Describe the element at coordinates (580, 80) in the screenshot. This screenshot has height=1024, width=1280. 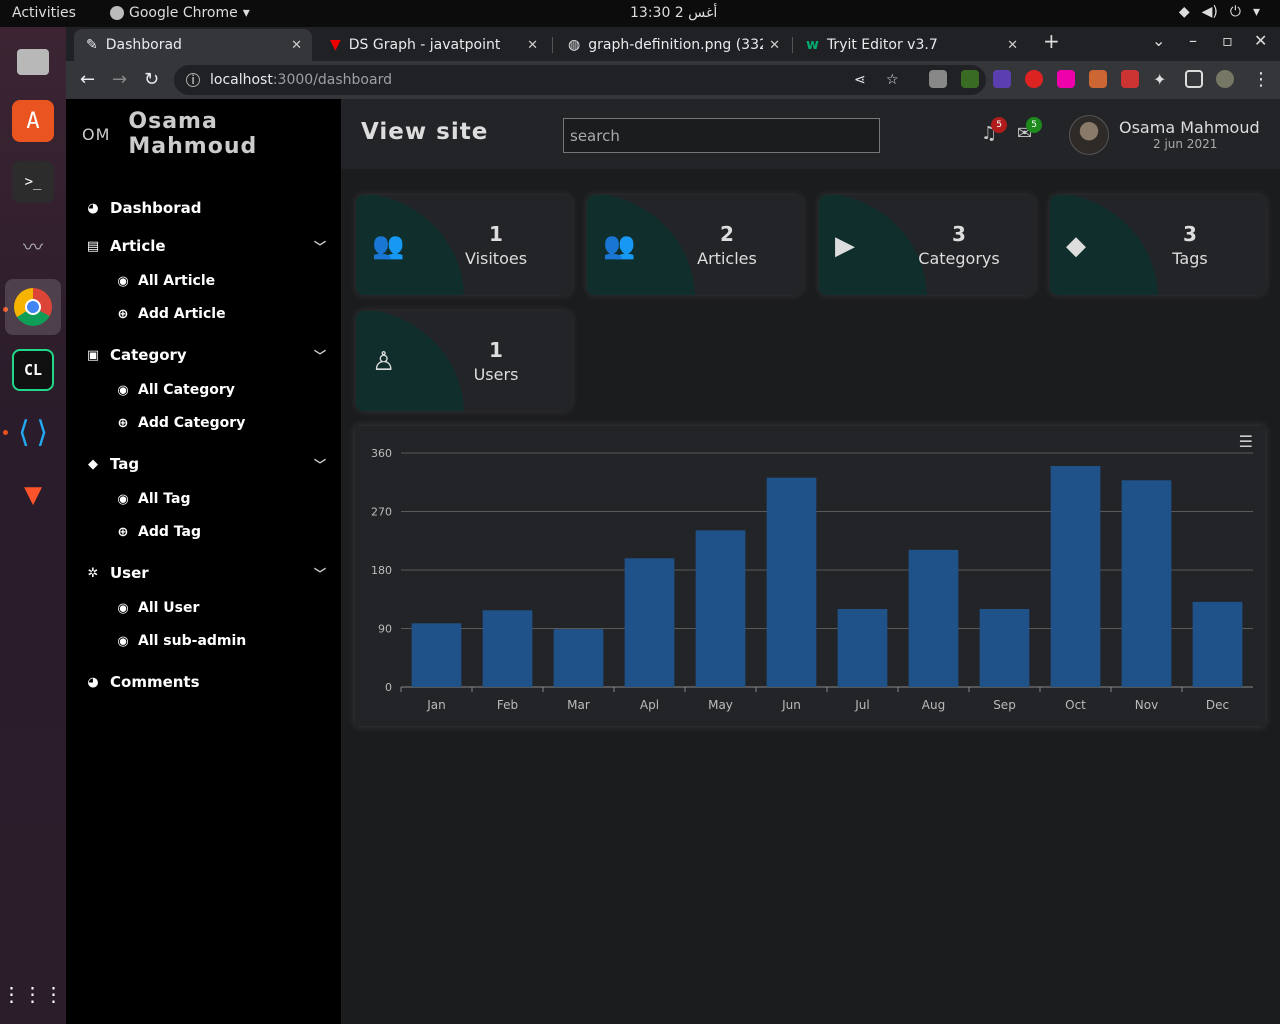
I see `address-bar: i localhost:3000/dashboard ⋖ ☆` at that location.